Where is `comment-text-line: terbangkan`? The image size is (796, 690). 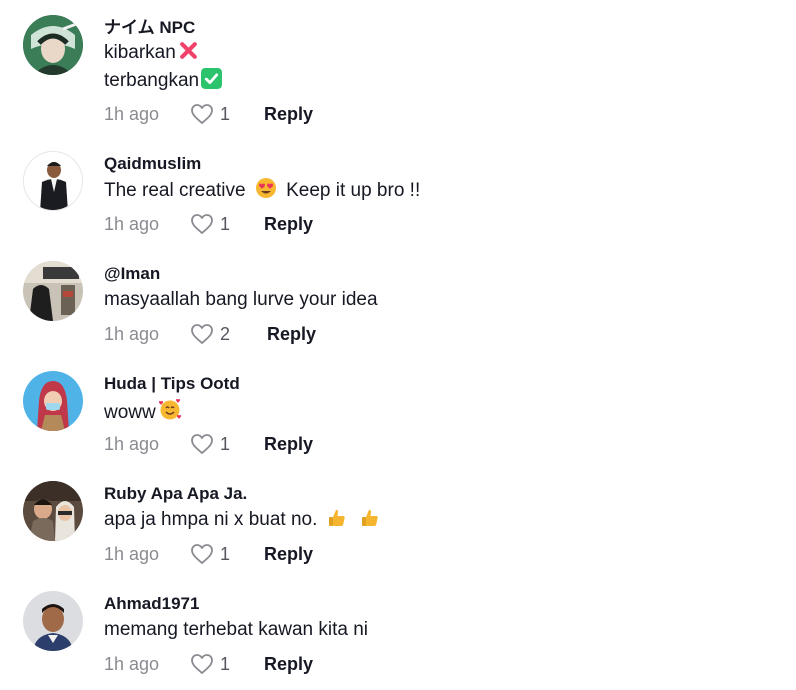 comment-text-line: terbangkan is located at coordinates (152, 80).